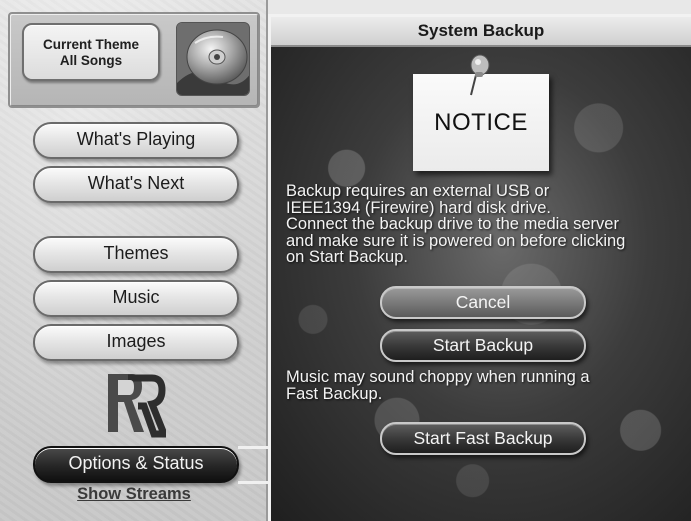 Image resolution: width=691 pixels, height=521 pixels. Describe the element at coordinates (483, 302) in the screenshot. I see `cancel-button: Cancel` at that location.